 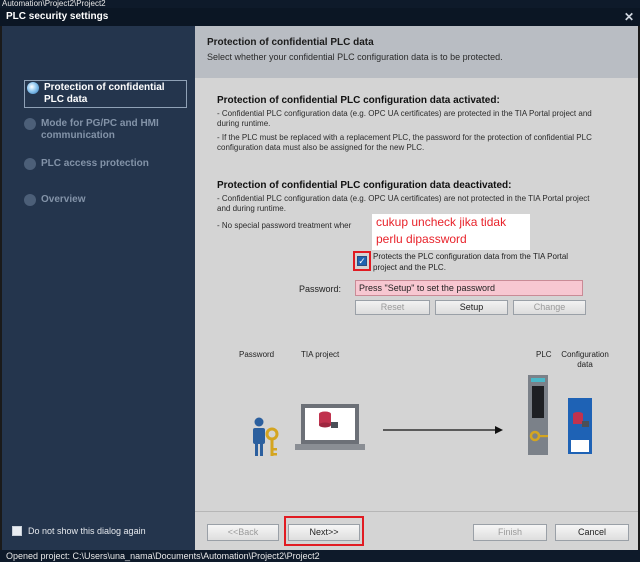 I want to click on cancel-button: Cancel, so click(x=592, y=532).